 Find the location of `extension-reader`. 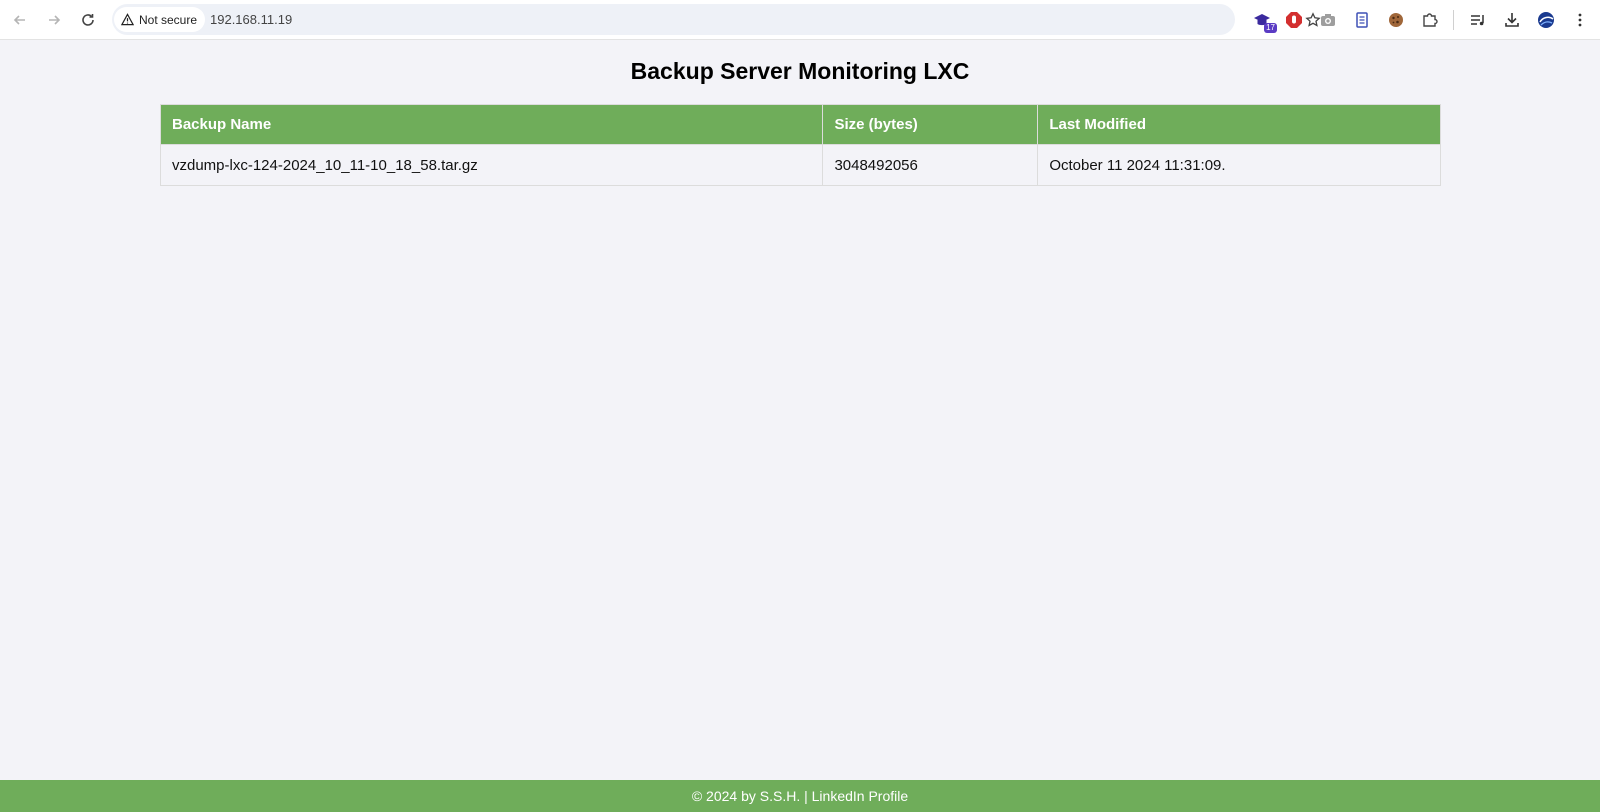

extension-reader is located at coordinates (1362, 20).